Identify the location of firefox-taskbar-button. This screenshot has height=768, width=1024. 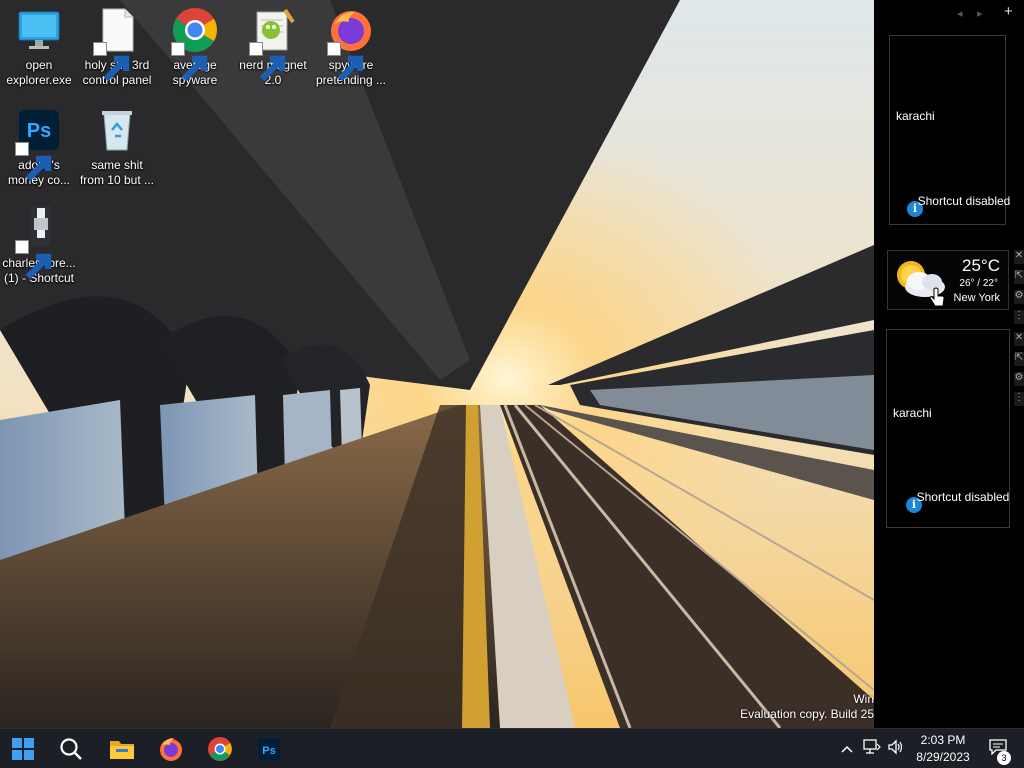
(171, 749).